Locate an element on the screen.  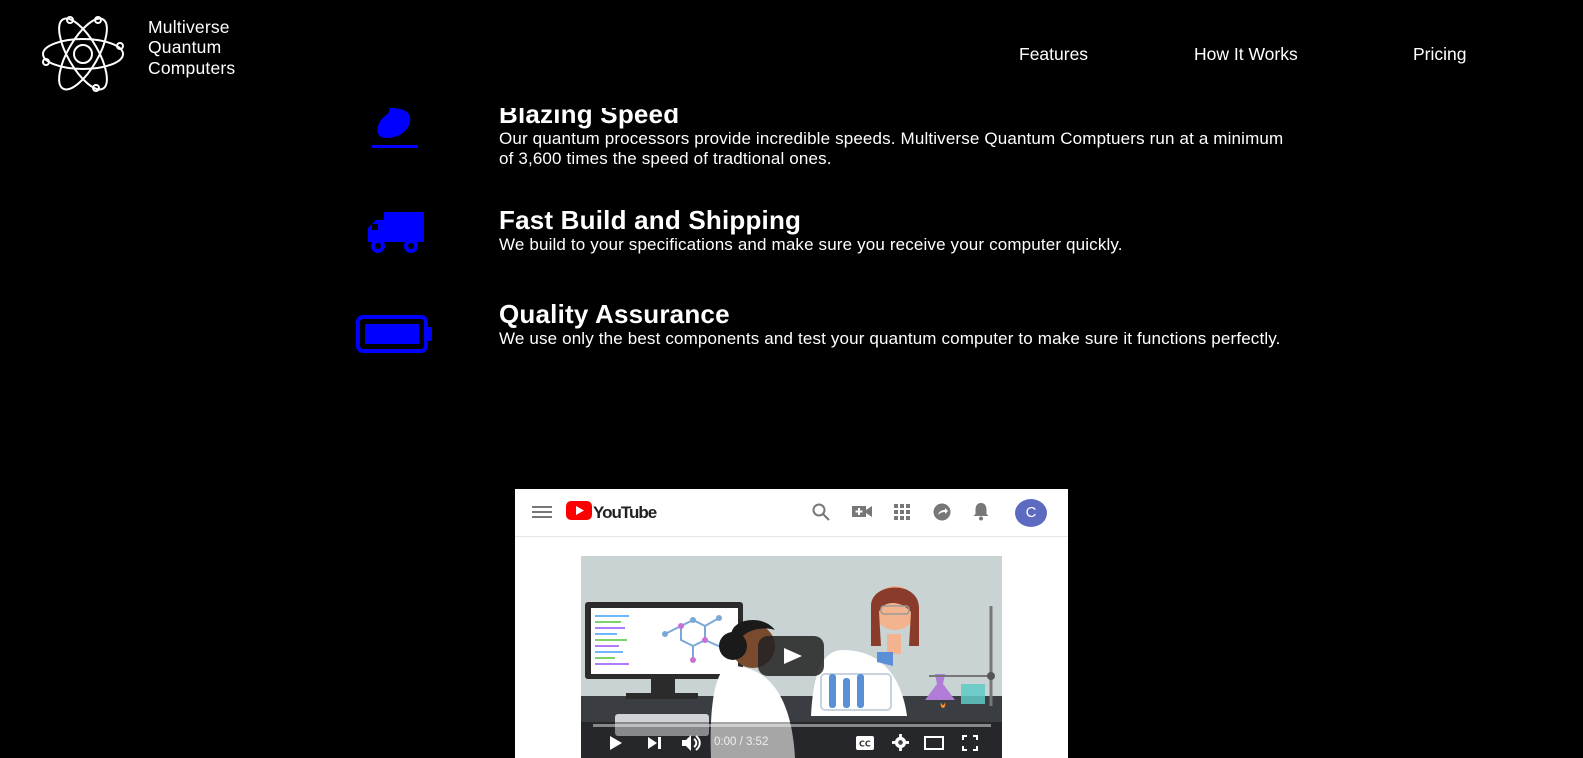
nav-link-features: Features is located at coordinates (1053, 54).